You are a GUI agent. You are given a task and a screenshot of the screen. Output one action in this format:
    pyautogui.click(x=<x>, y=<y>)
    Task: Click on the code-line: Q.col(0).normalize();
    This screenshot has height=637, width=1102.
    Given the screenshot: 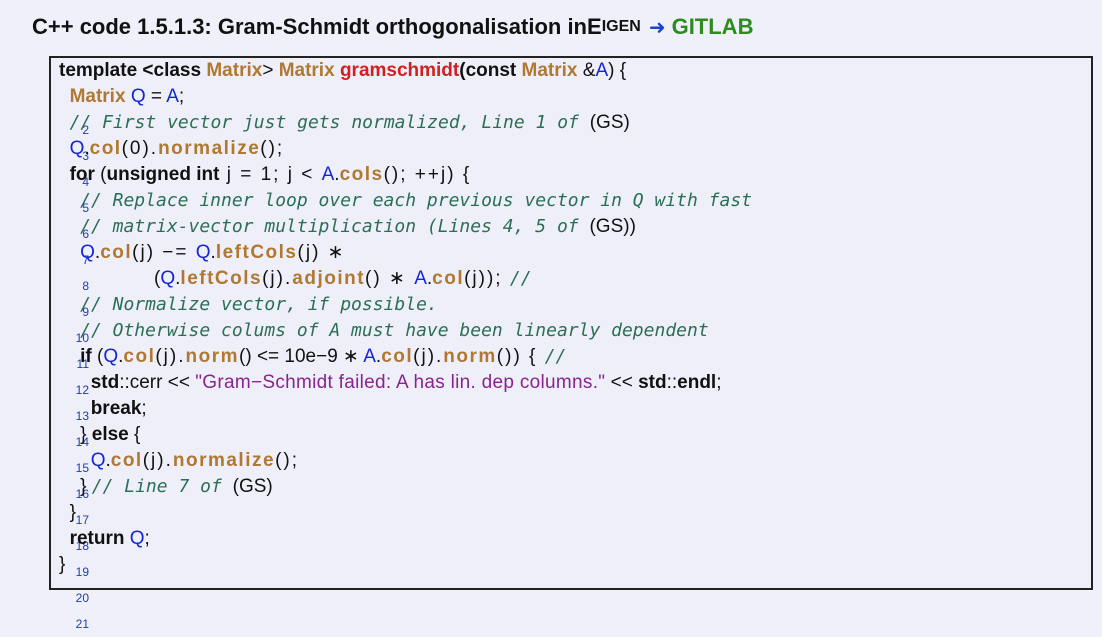 What is the action you would take?
    pyautogui.click(x=580, y=149)
    